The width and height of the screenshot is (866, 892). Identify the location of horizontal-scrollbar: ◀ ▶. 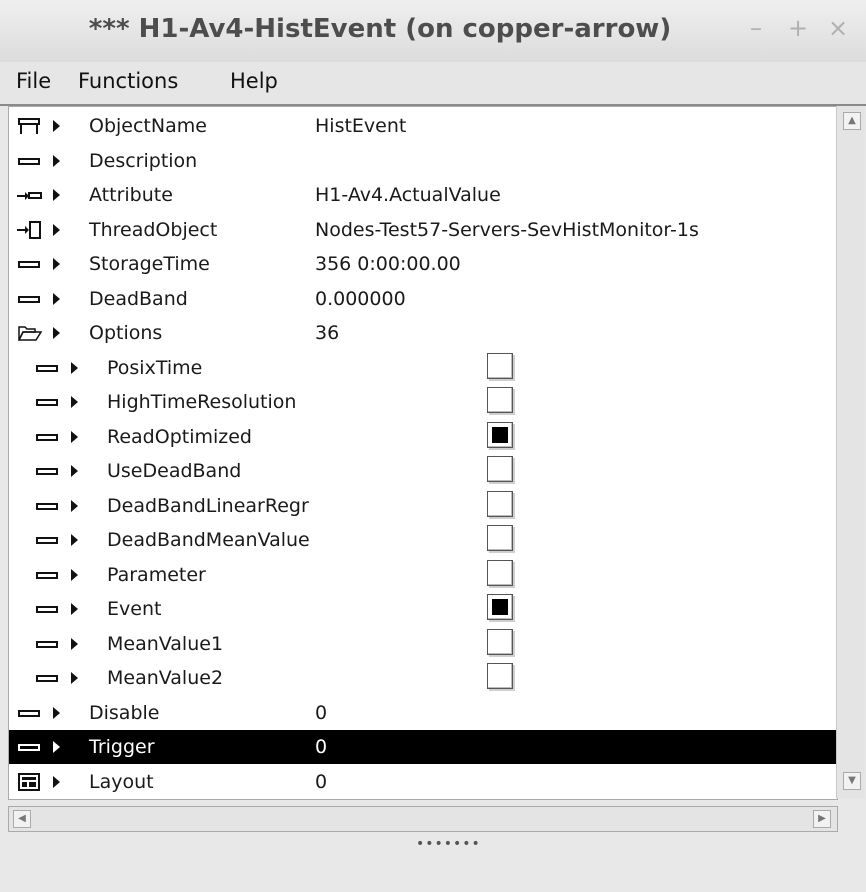
(423, 819).